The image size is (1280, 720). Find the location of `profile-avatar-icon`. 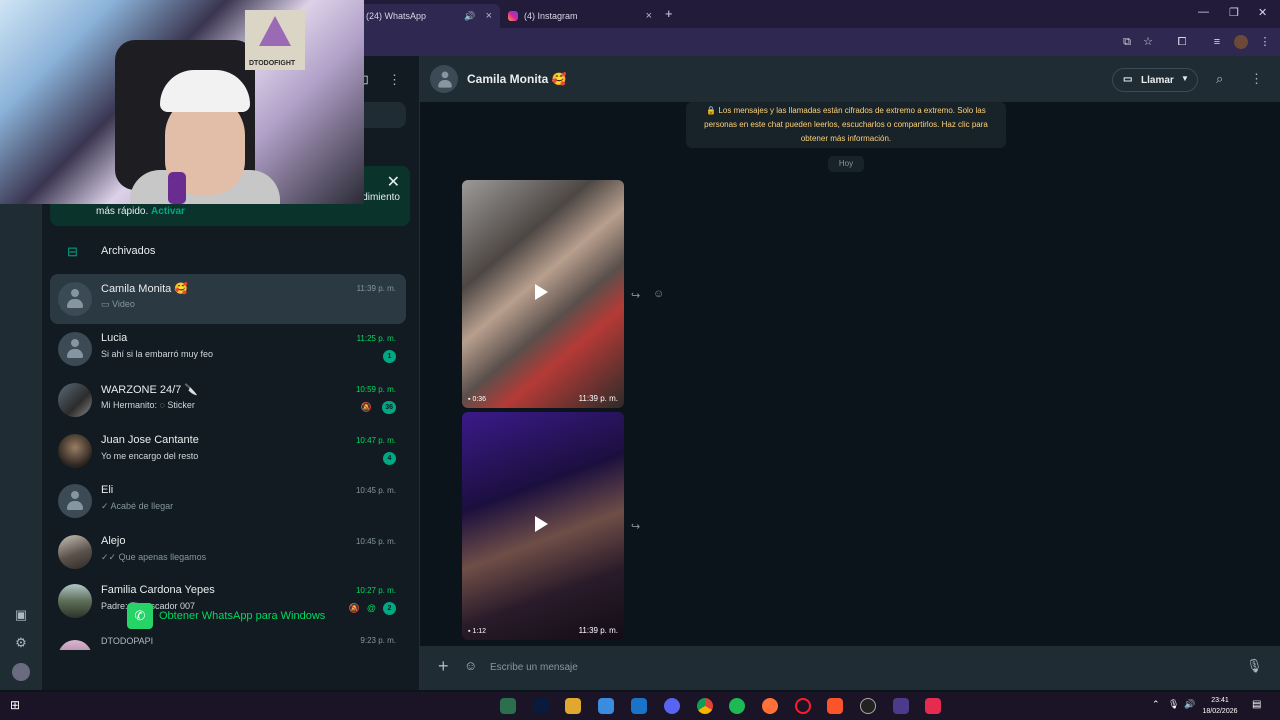

profile-avatar-icon is located at coordinates (1241, 42).